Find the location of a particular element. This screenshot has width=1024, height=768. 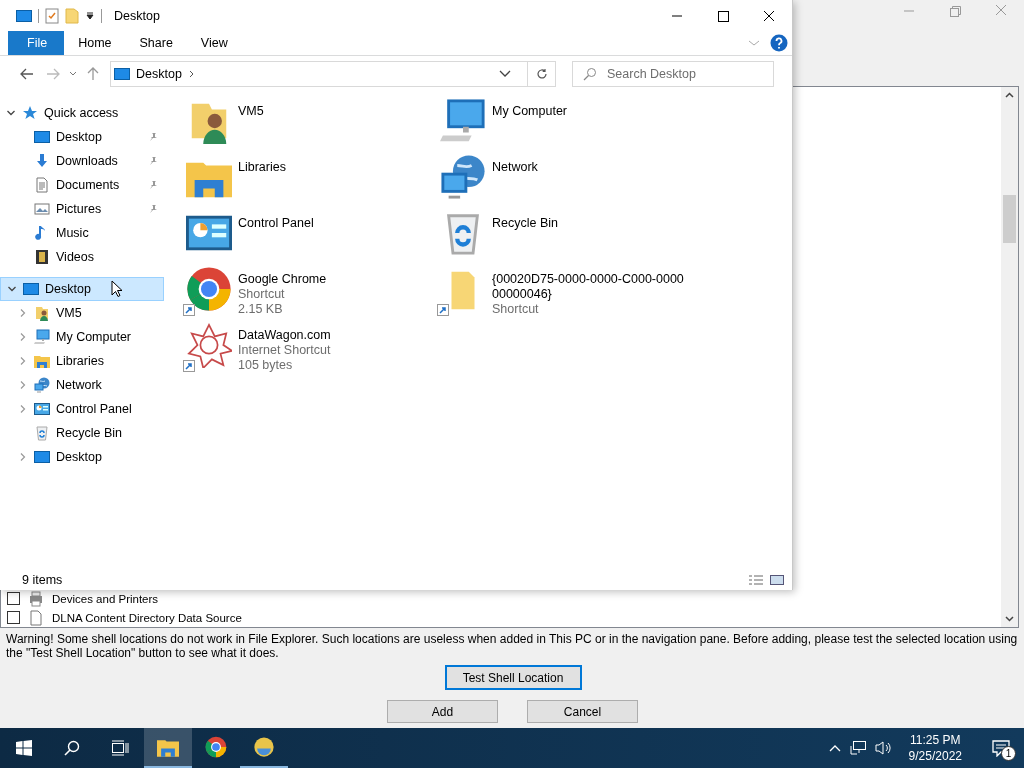

star-pattern-icon is located at coordinates (209, 345).